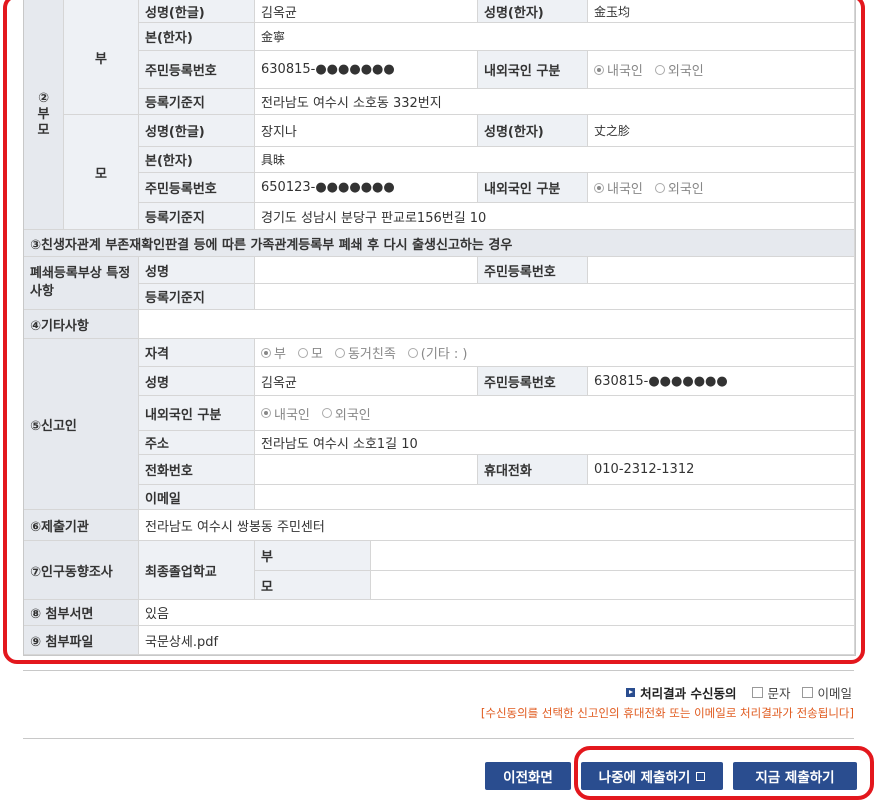  Describe the element at coordinates (533, 131) in the screenshot. I see `mother-name-hanja-label: 성명(한자)` at that location.